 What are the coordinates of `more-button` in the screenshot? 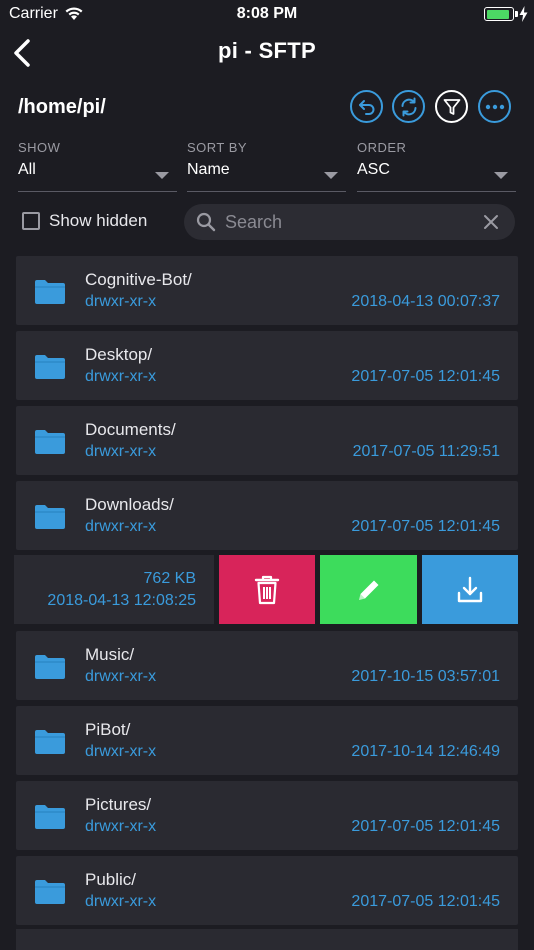 It's located at (494, 106).